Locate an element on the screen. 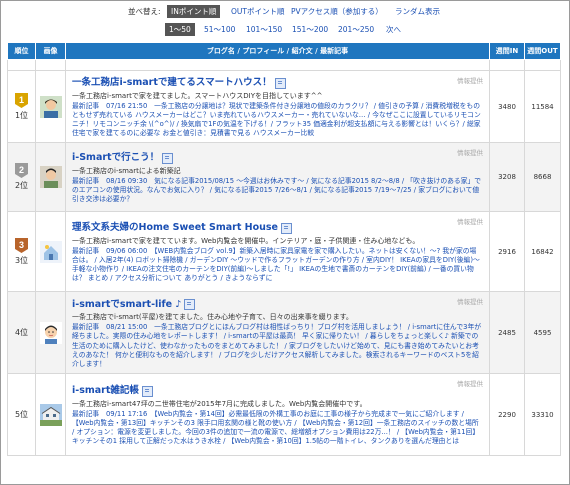 The image size is (570, 485). blog-title-link: i-smartでsmart-life ♪ is located at coordinates (126, 304).